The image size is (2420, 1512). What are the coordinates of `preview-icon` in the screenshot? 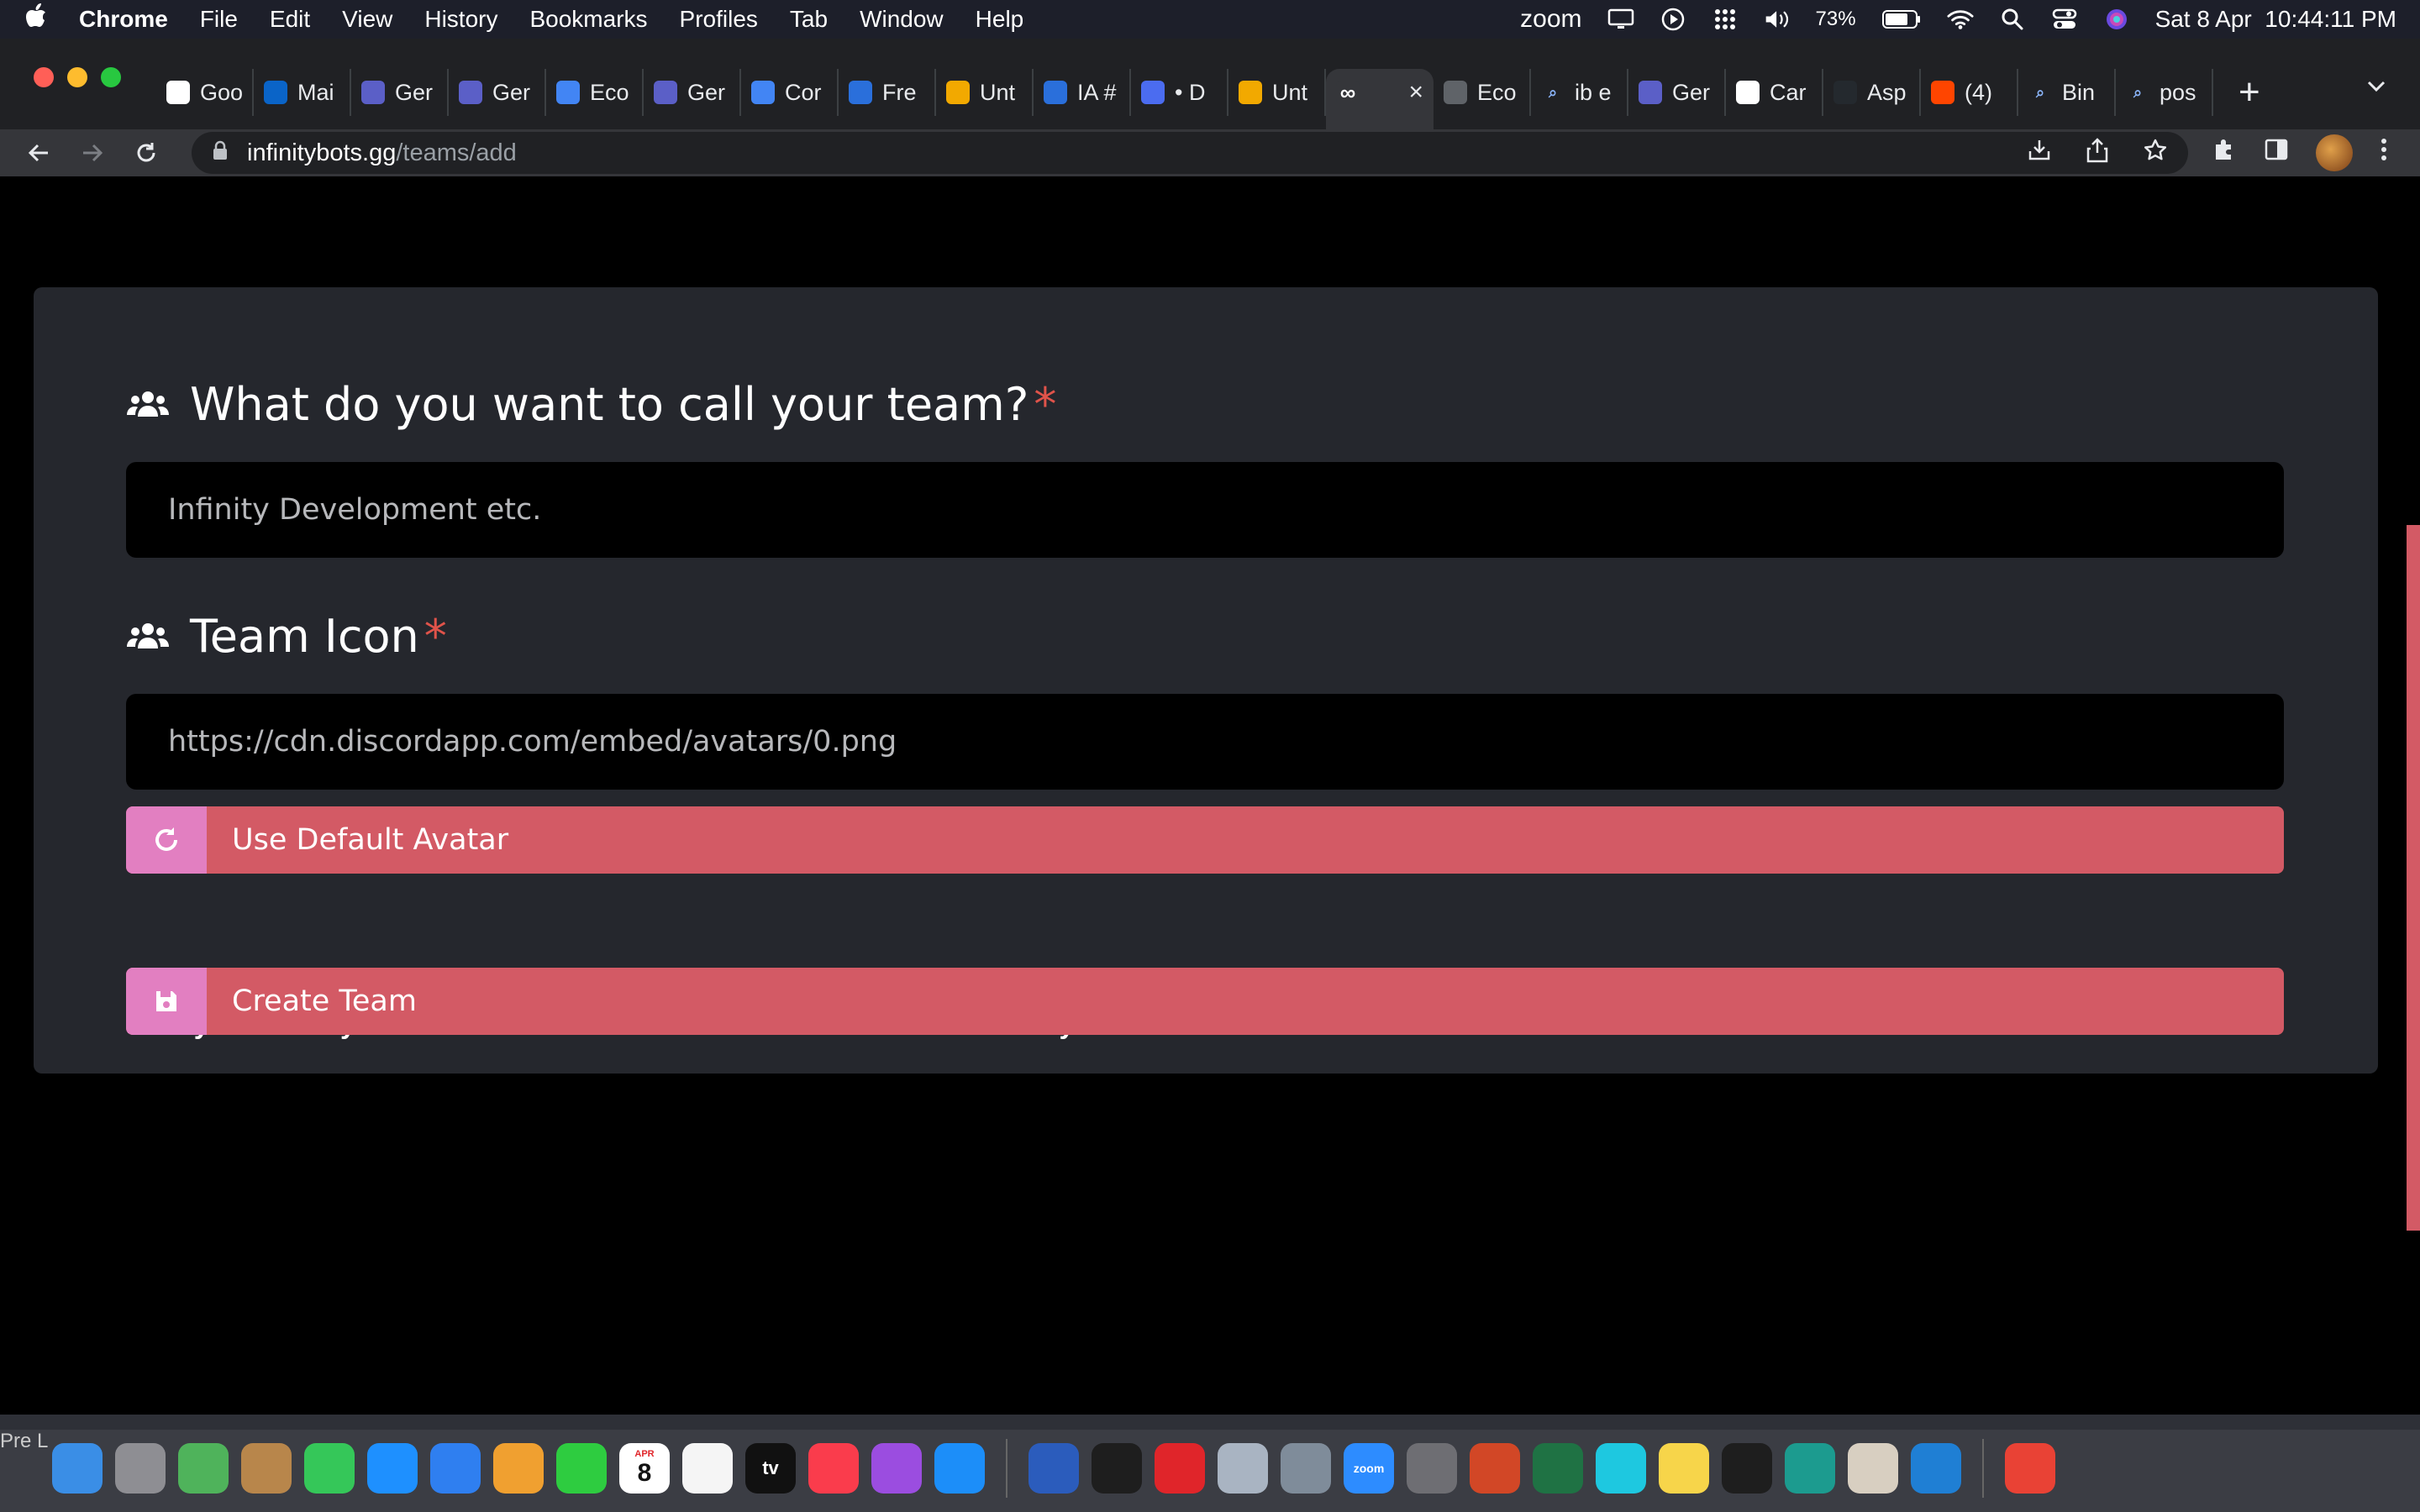 It's located at (1243, 1468).